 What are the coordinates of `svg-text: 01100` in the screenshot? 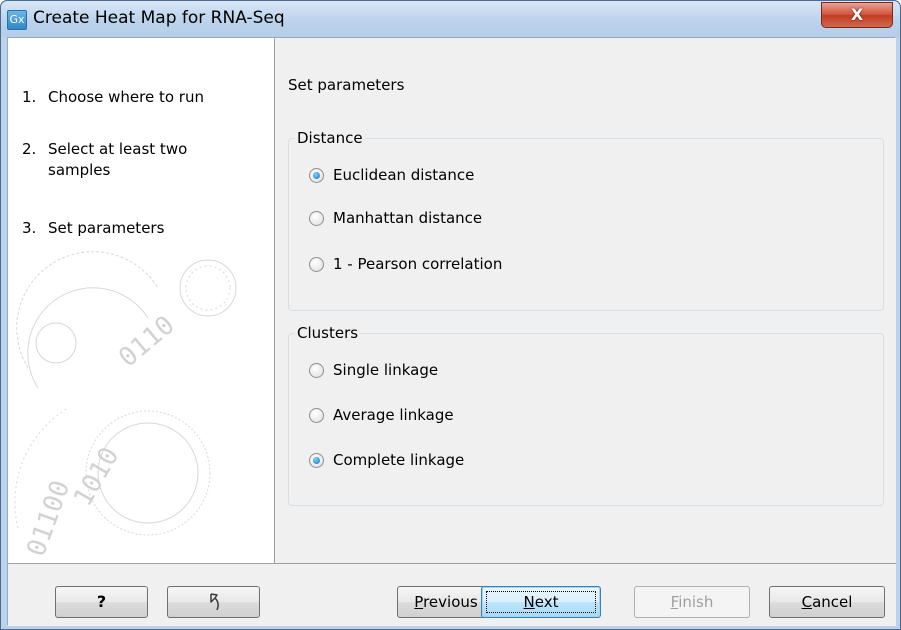 It's located at (48, 519).